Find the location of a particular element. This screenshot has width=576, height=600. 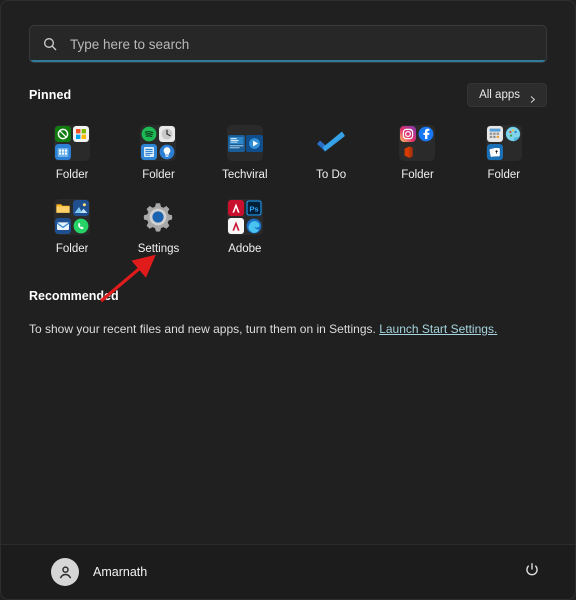

instagram-icon is located at coordinates (408, 134).